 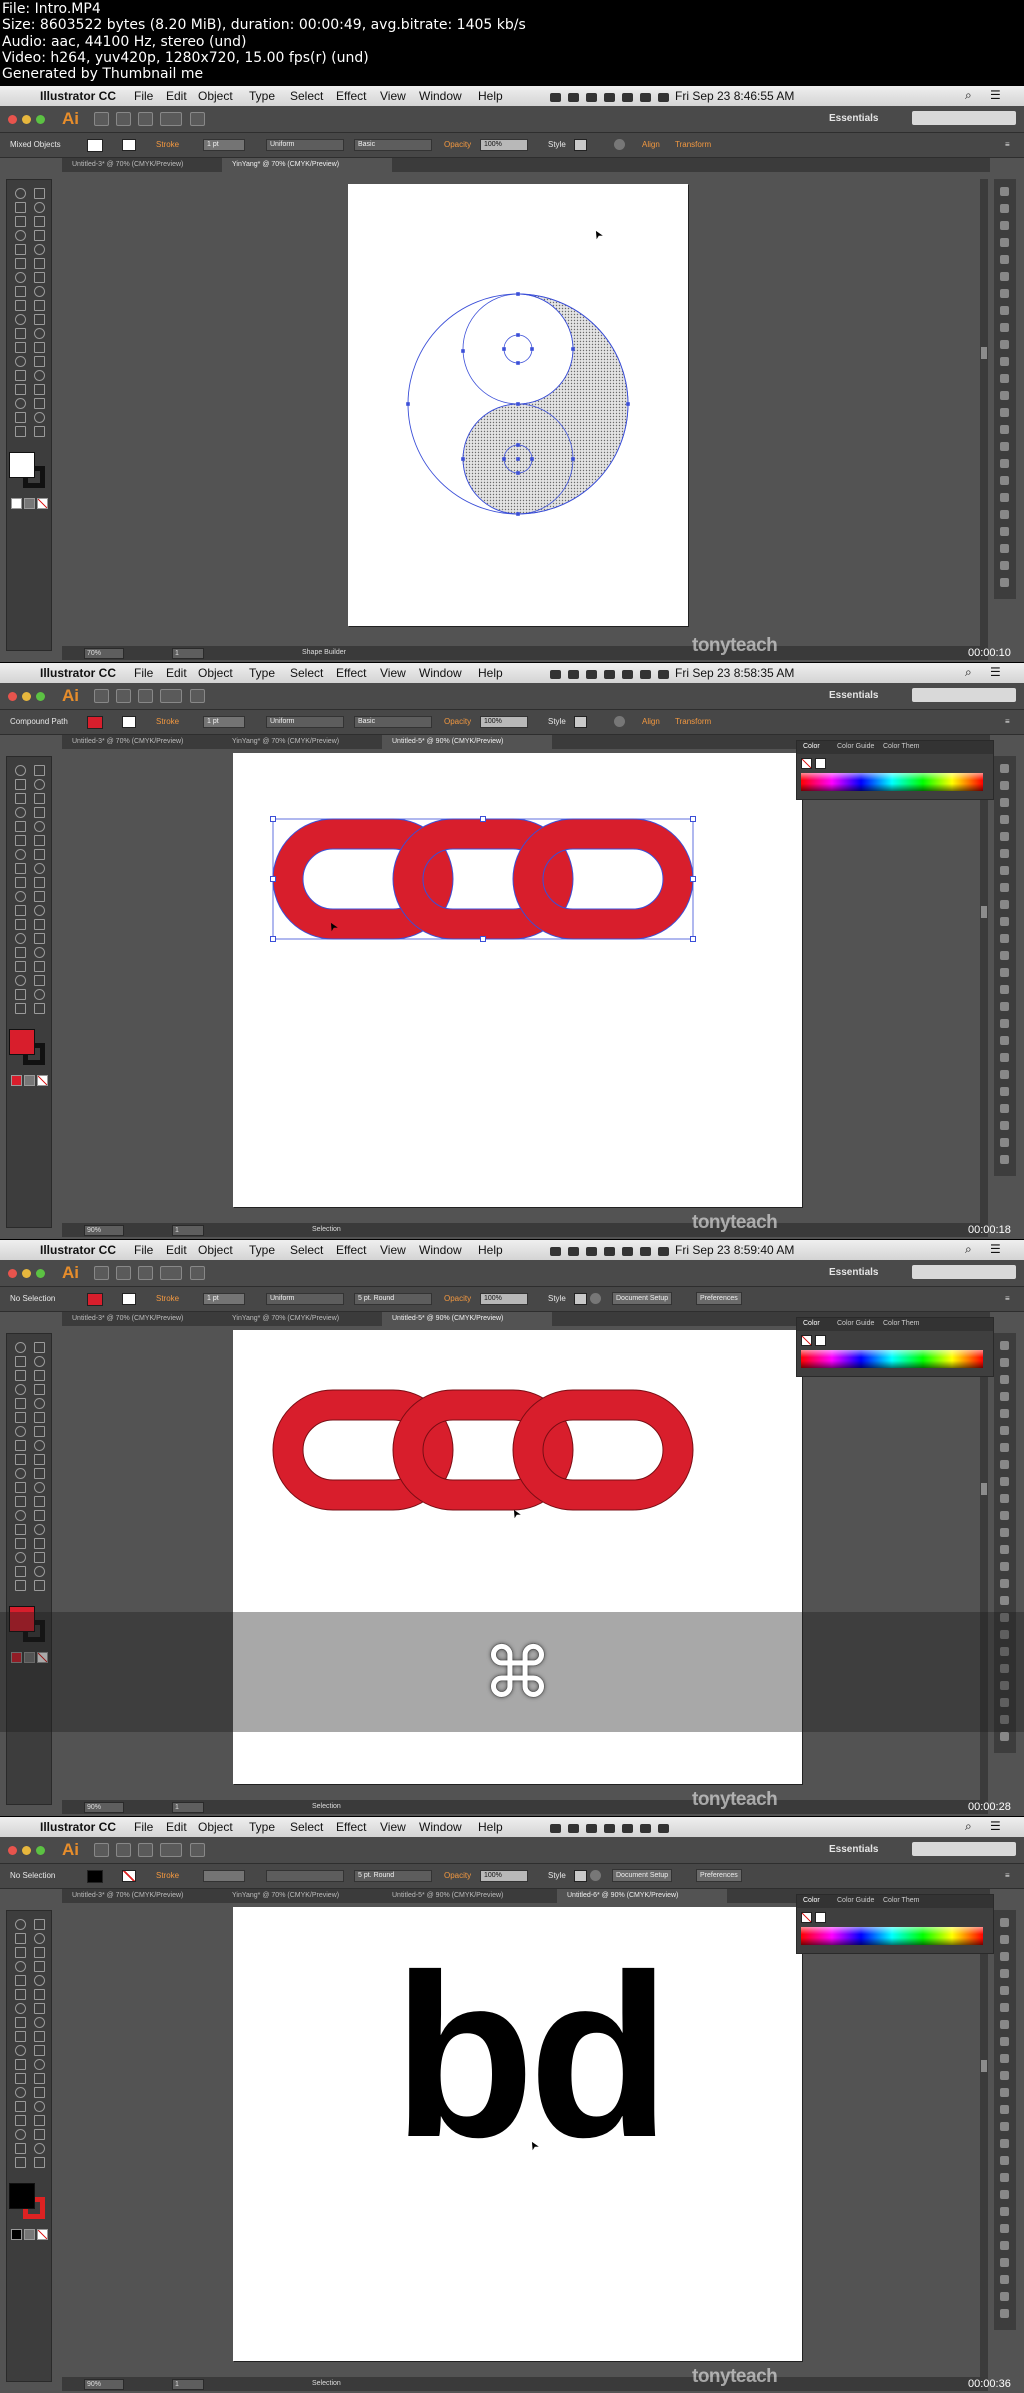 What do you see at coordinates (995, 672) in the screenshot?
I see `notification-list-icon: ☰` at bounding box center [995, 672].